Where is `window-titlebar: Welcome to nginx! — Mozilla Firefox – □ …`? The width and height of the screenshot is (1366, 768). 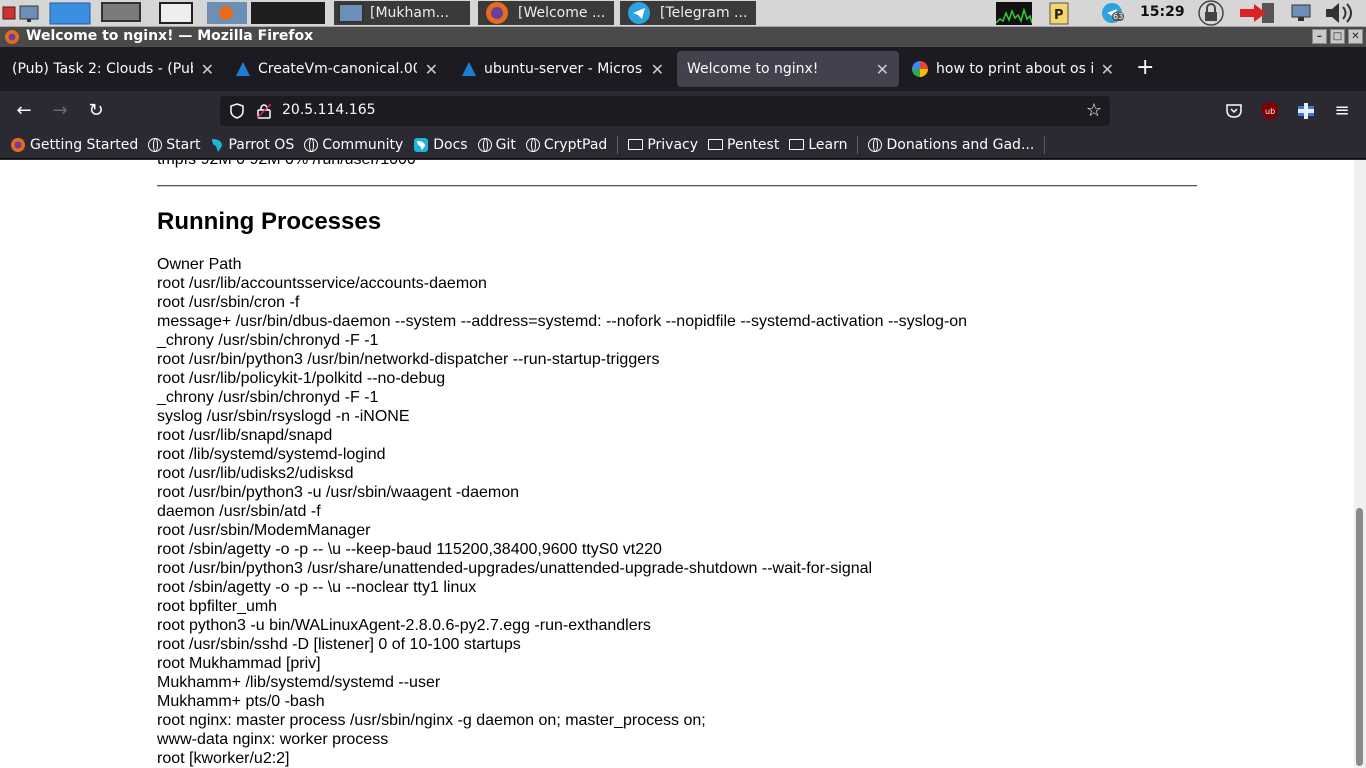 window-titlebar: Welcome to nginx! — Mozilla Firefox – □ … is located at coordinates (683, 37).